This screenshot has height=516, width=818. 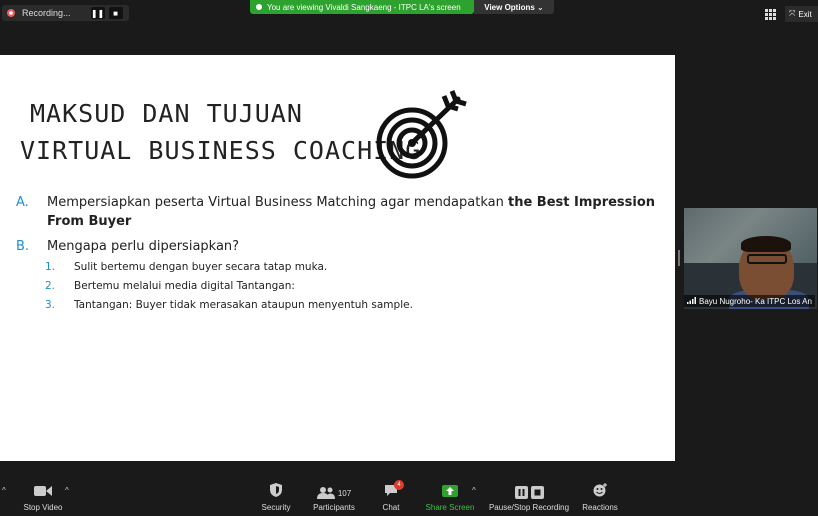 I want to click on stop-recording-button: ■, so click(x=115, y=13).